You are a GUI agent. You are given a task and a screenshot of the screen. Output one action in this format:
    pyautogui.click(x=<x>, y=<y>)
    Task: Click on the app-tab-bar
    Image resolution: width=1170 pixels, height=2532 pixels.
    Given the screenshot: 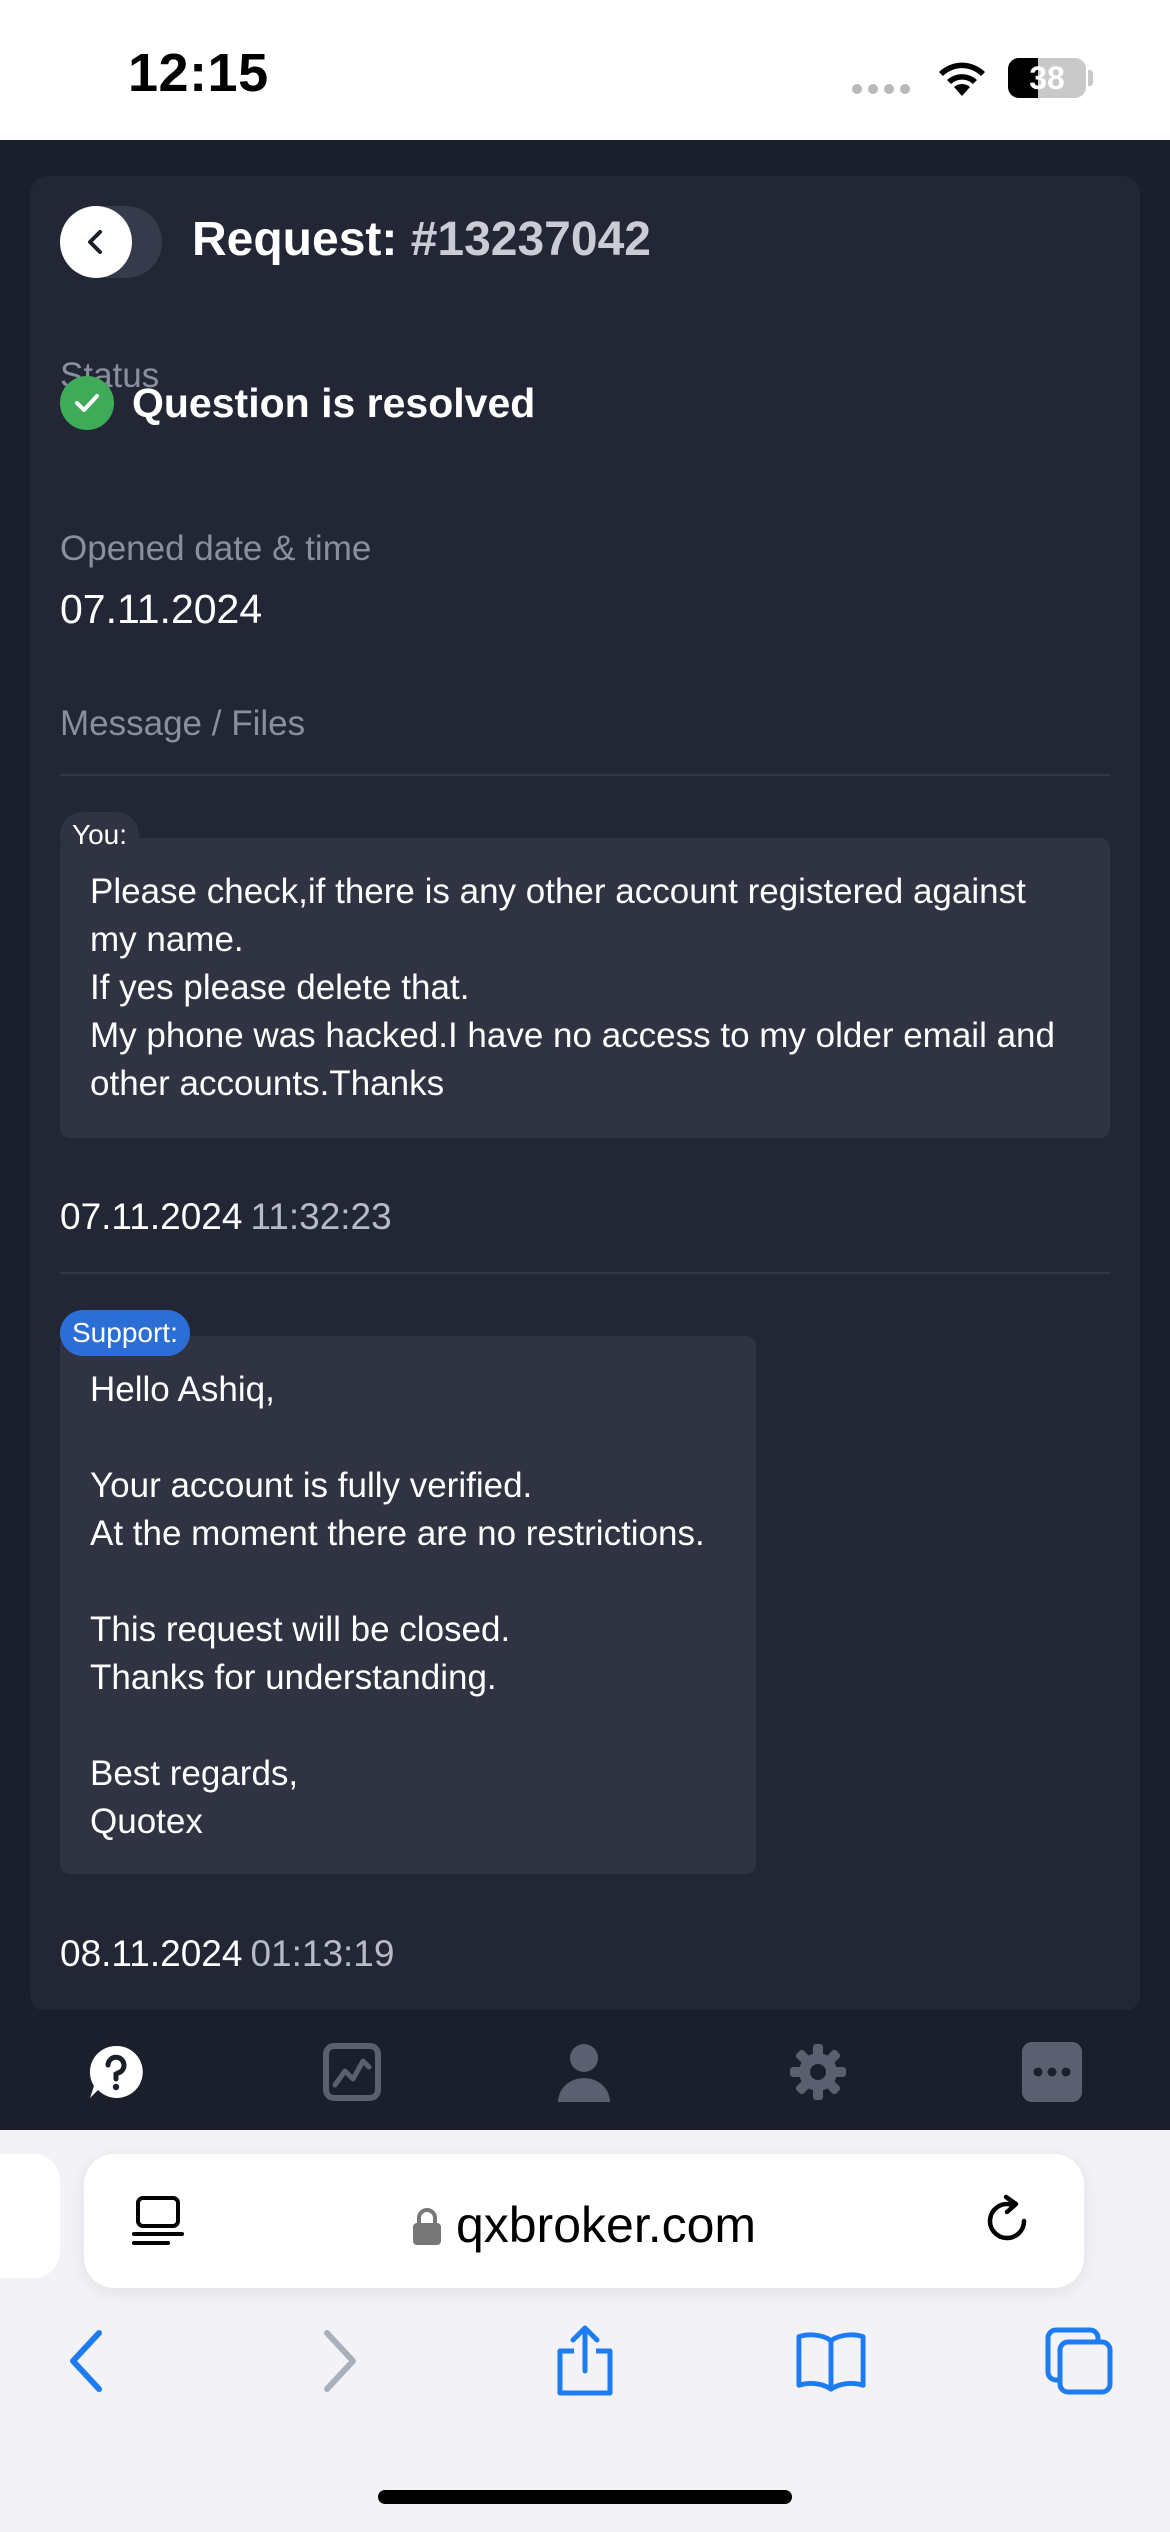 What is the action you would take?
    pyautogui.click(x=585, y=2070)
    